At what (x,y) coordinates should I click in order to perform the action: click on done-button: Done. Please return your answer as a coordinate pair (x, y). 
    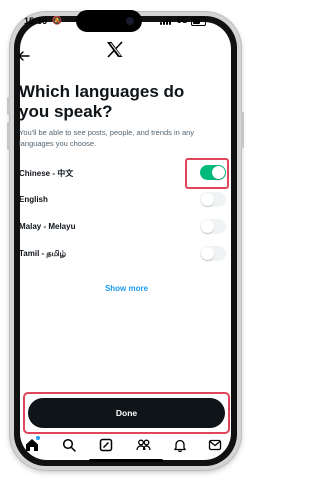
    Looking at the image, I should click on (126, 413).